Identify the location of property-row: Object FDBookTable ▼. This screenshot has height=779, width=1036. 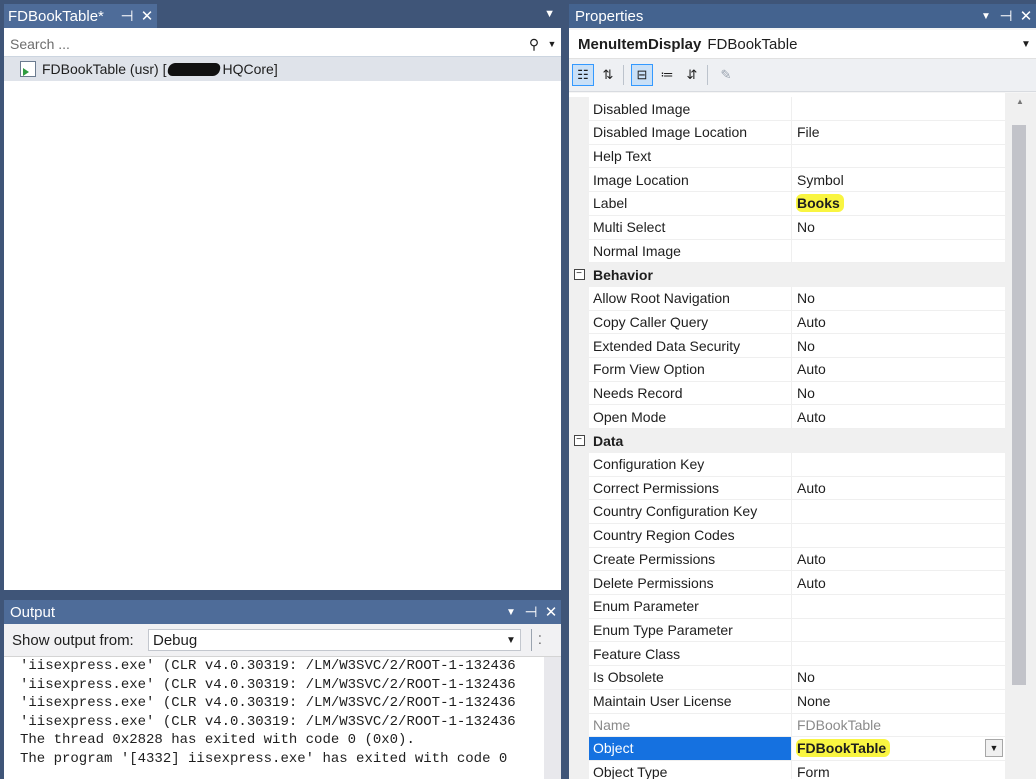
(787, 748).